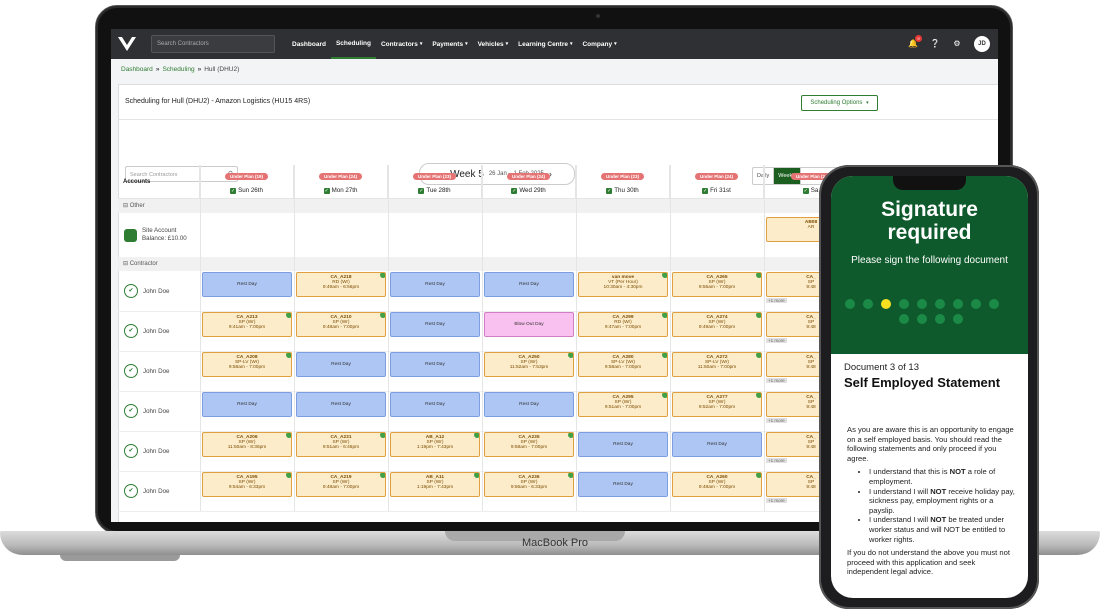 The height and width of the screenshot is (616, 1100). I want to click on nav-item-dashboard: Dashboard, so click(309, 44).